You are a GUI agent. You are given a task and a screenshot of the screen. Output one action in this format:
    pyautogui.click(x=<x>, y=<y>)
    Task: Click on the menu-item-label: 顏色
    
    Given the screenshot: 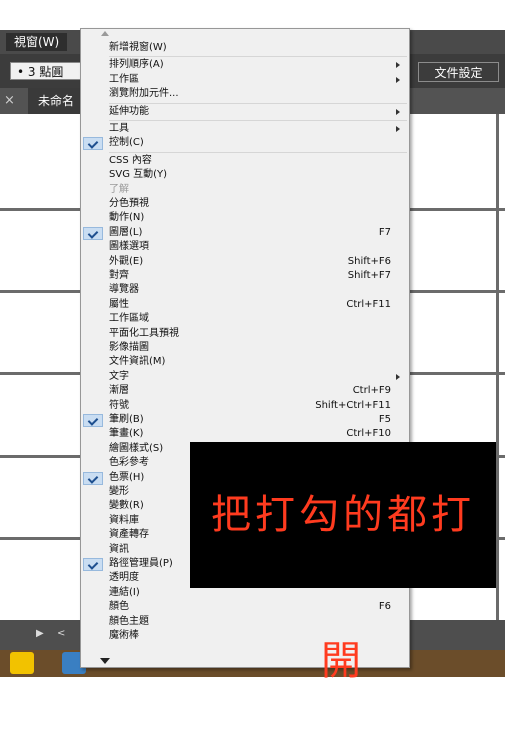 What is the action you would take?
    pyautogui.click(x=119, y=607)
    